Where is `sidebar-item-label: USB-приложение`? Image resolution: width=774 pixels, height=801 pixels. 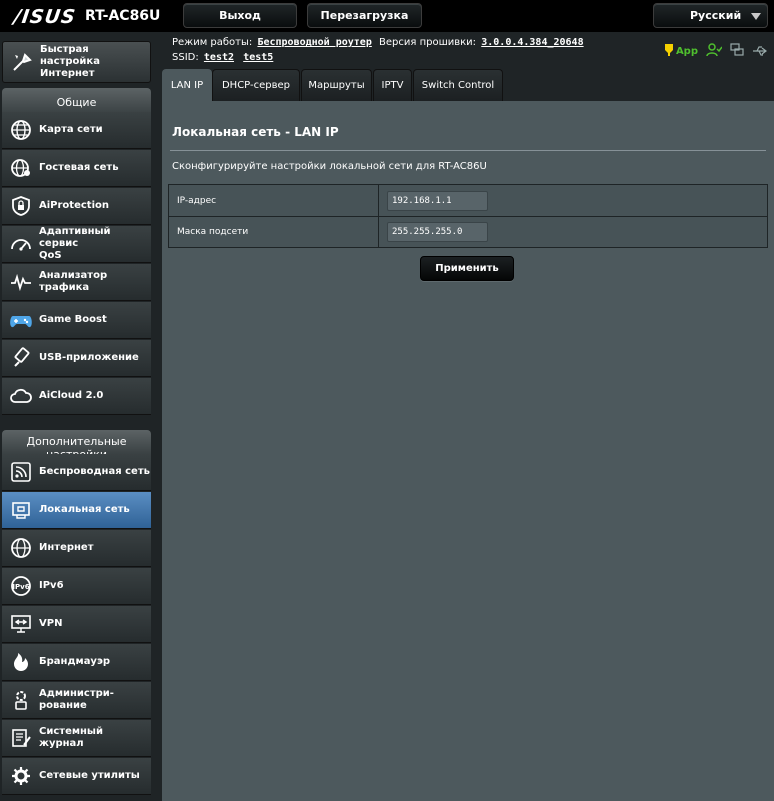 sidebar-item-label: USB-приложение is located at coordinates (89, 357).